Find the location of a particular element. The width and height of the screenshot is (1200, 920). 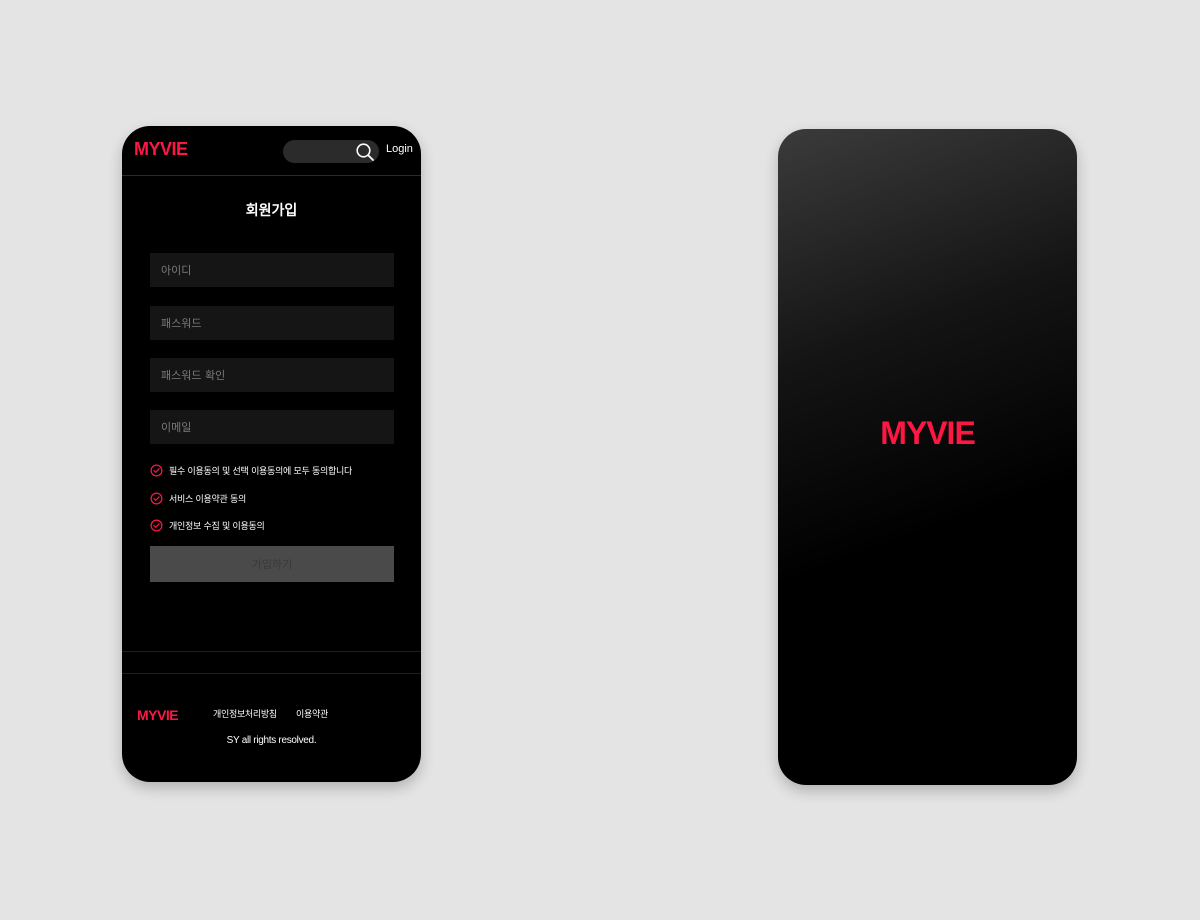

email-input is located at coordinates (272, 427).